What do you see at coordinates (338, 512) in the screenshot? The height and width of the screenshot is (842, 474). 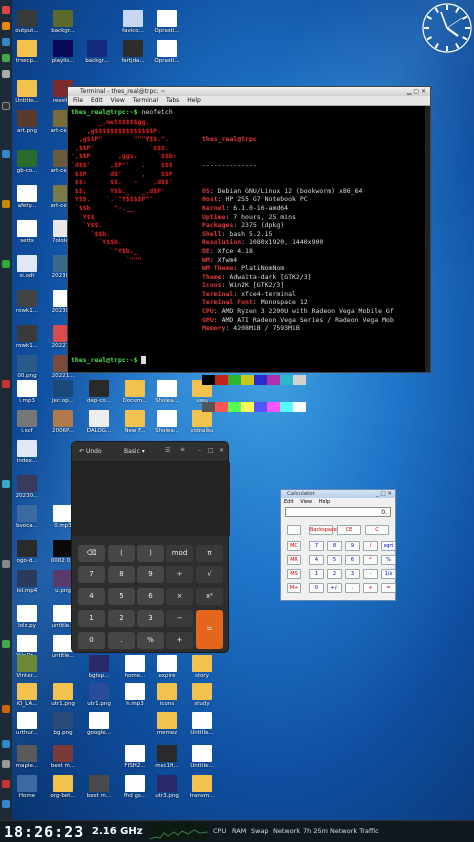 I see `win-calc-display: 0.` at bounding box center [338, 512].